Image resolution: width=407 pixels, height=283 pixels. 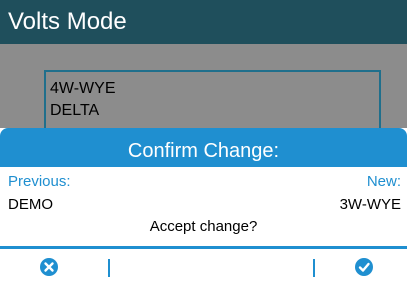 What do you see at coordinates (212, 111) in the screenshot?
I see `mode-option-delta: DELTA` at bounding box center [212, 111].